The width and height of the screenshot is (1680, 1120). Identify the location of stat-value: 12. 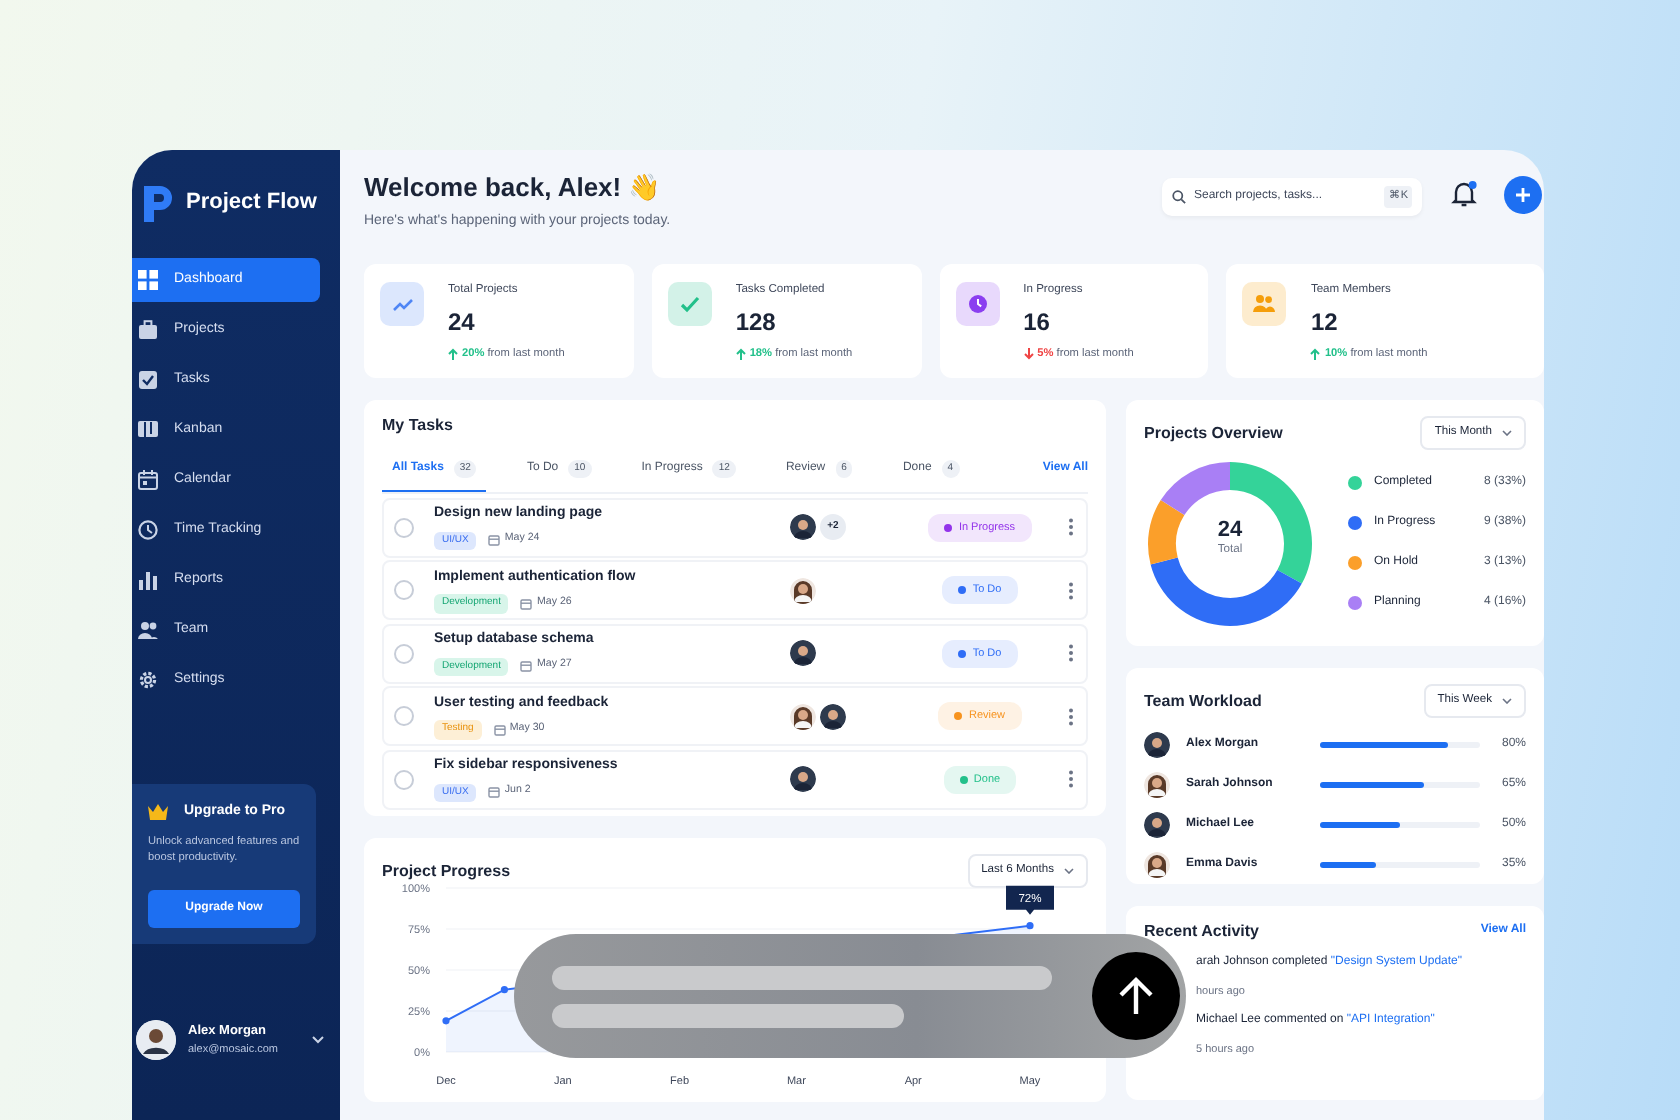
(1325, 322).